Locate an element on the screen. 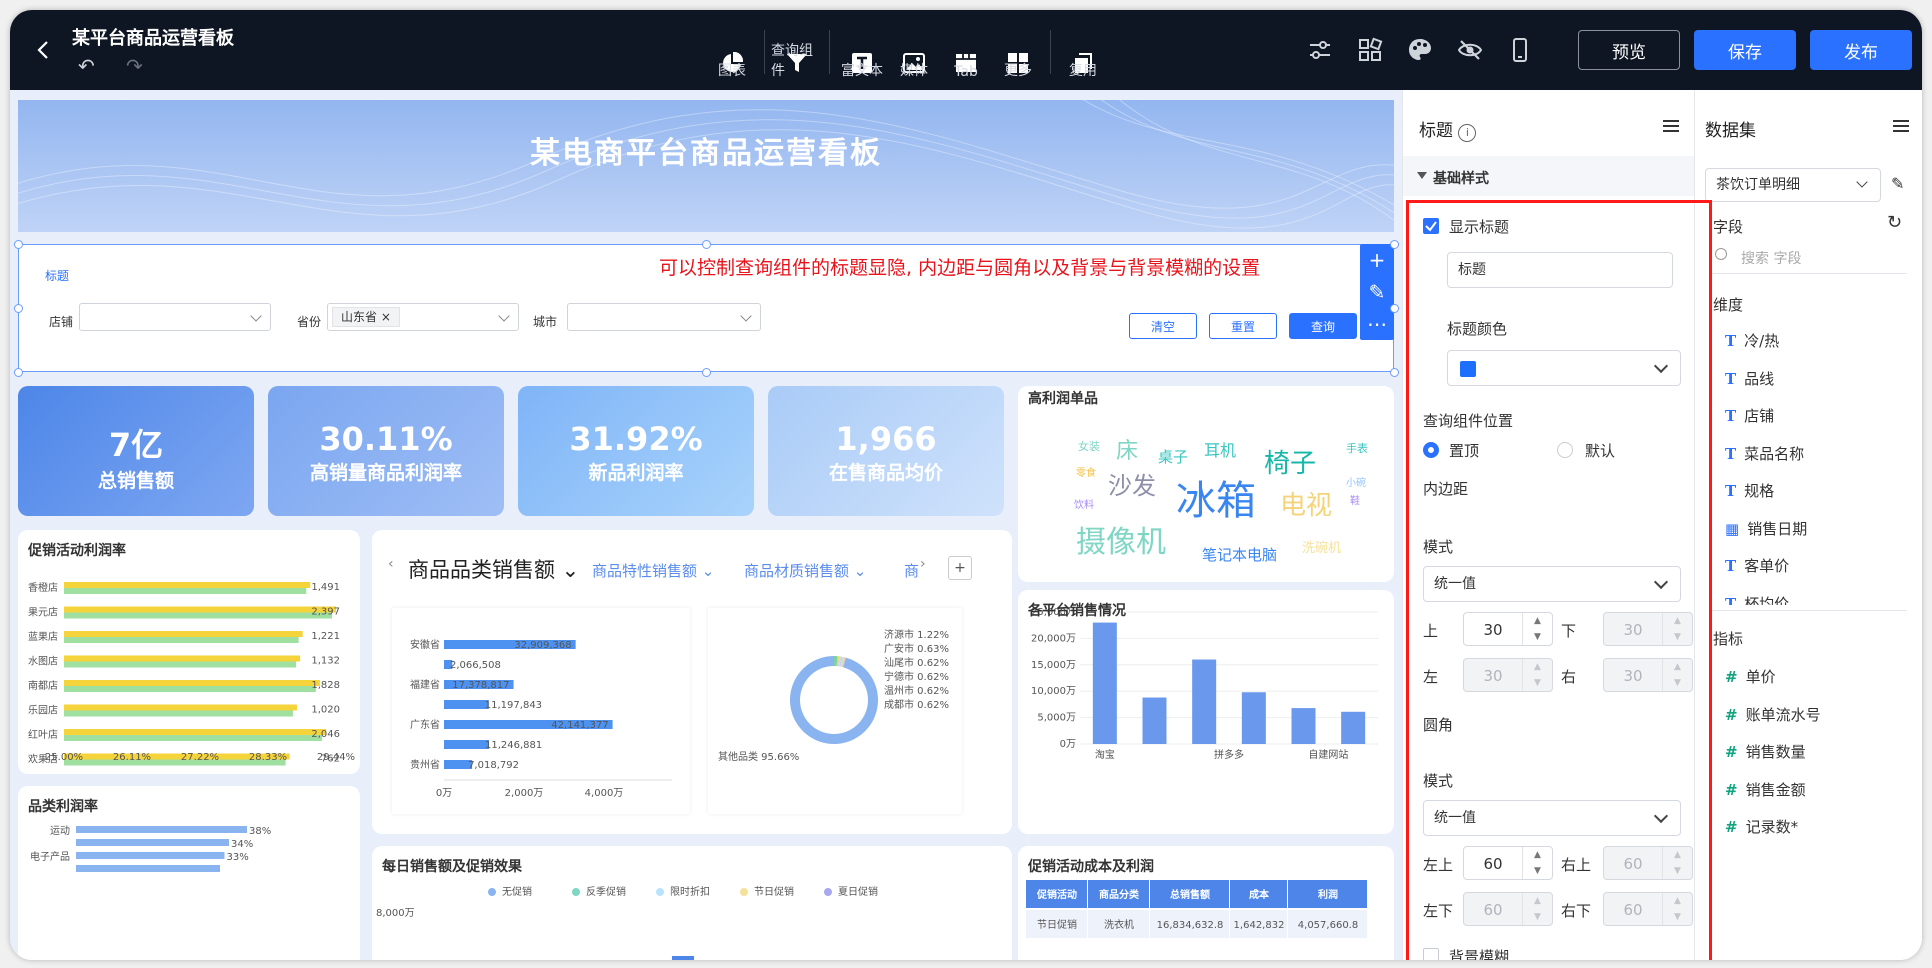 The image size is (1932, 968). mobile-icon is located at coordinates (1520, 50).